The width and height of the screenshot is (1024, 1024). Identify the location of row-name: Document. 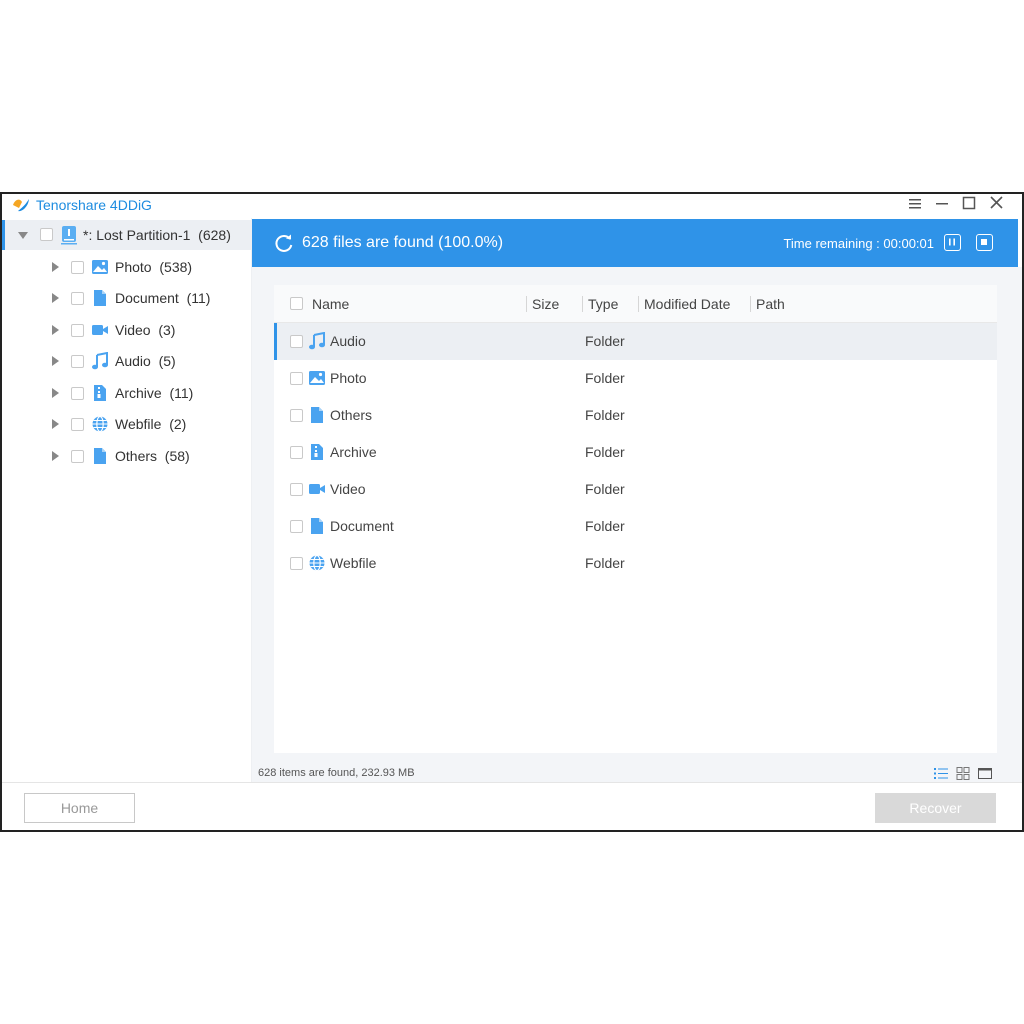
(362, 526).